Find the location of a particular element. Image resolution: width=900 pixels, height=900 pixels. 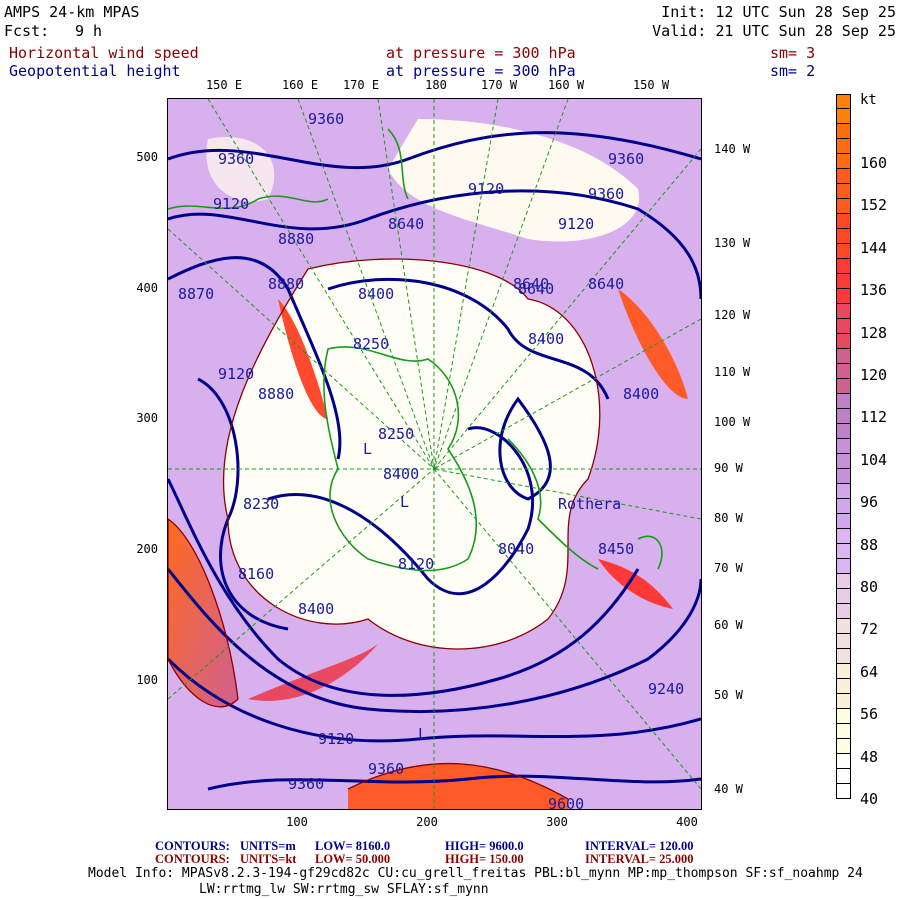

colorbar-label: 128 is located at coordinates (874, 332).